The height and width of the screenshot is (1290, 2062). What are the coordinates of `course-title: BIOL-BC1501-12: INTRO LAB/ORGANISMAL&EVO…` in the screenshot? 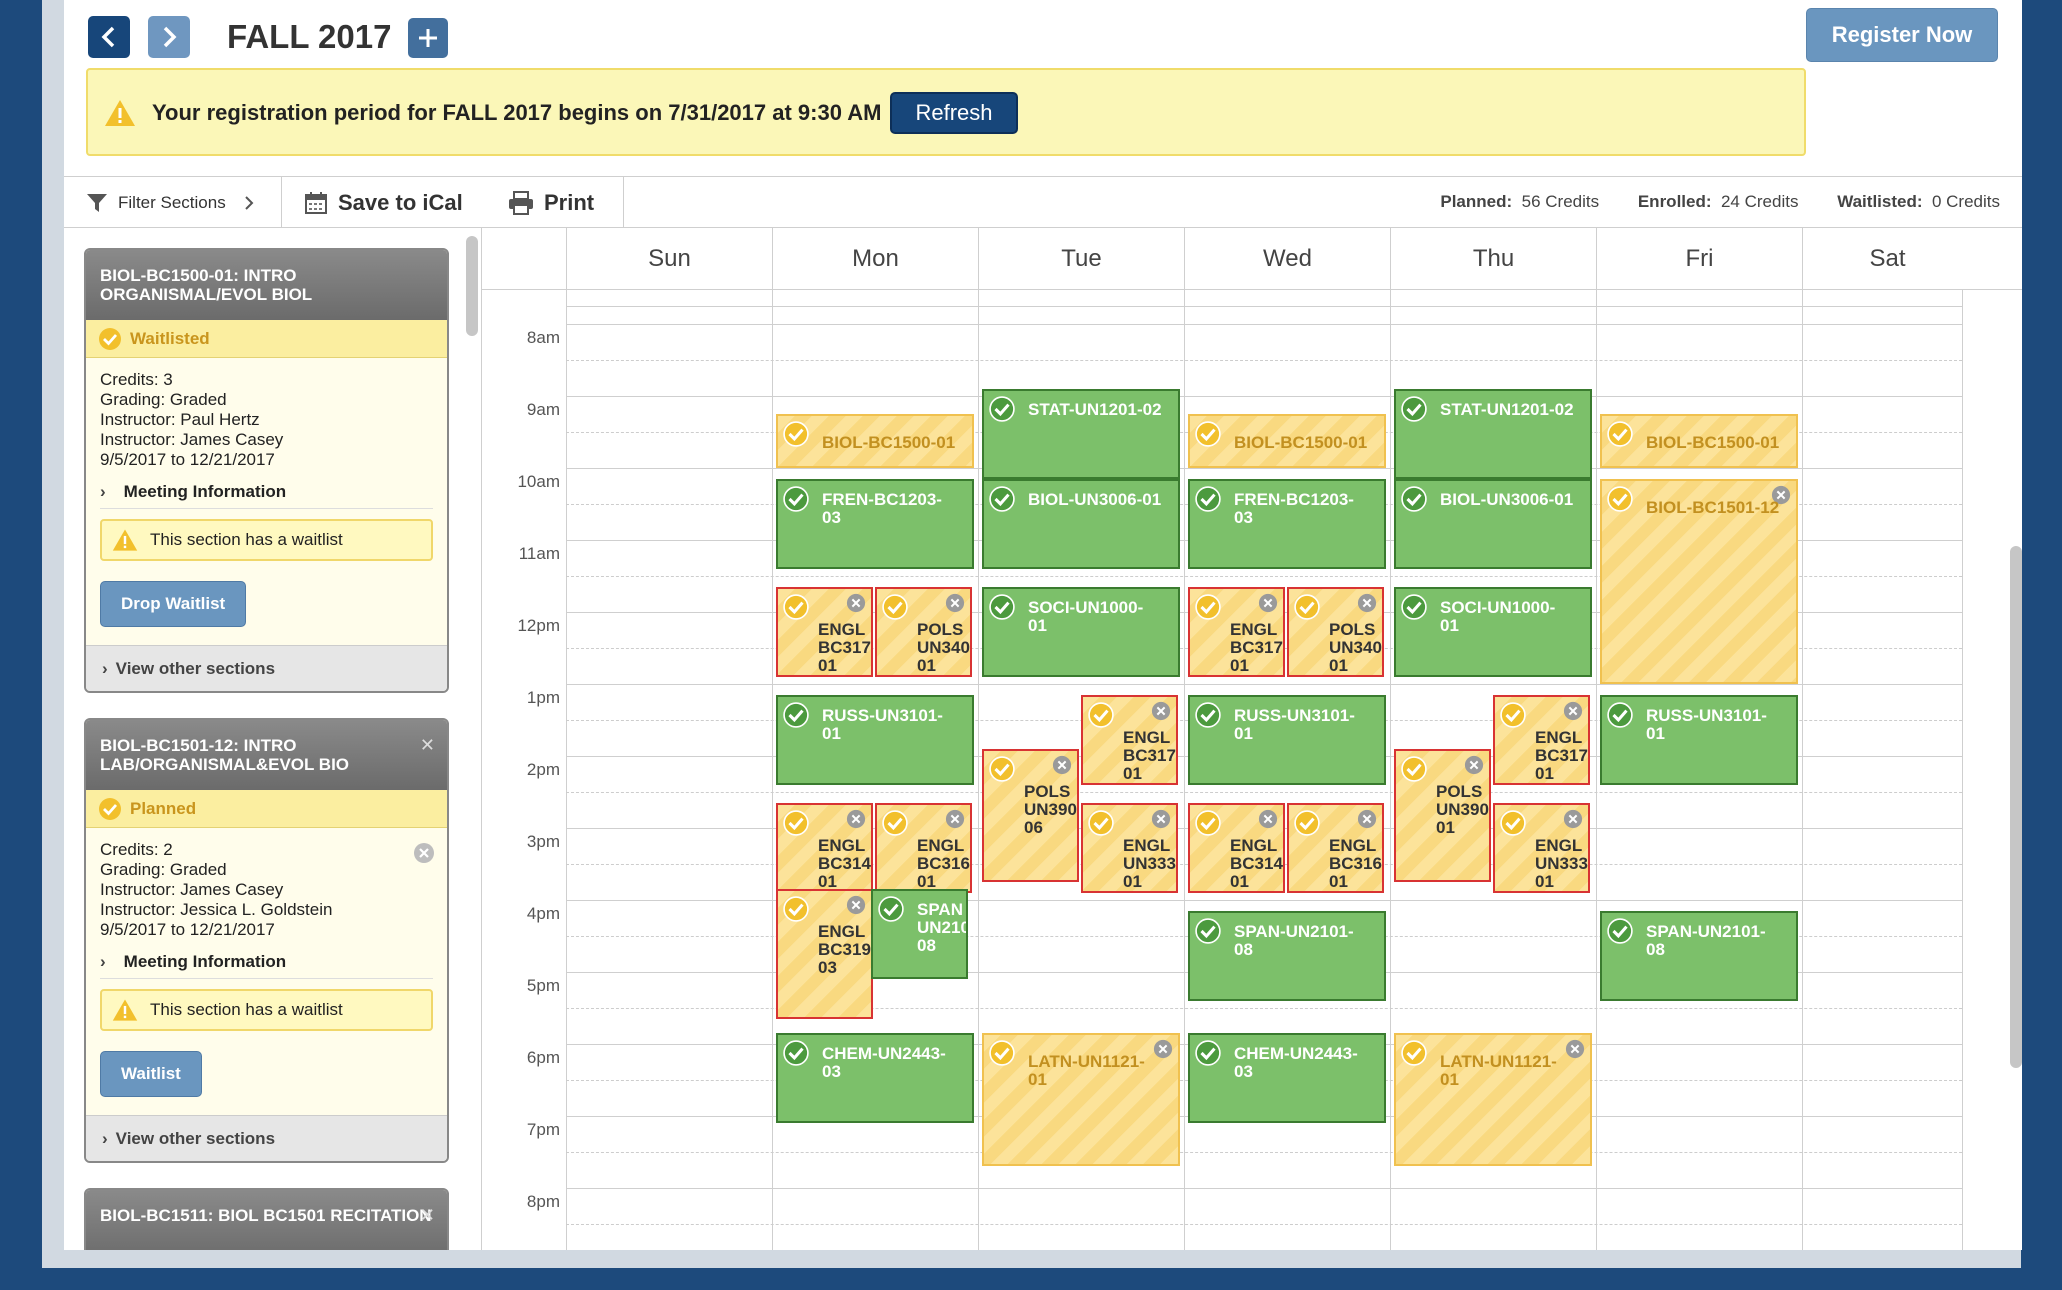 It's located at (266, 755).